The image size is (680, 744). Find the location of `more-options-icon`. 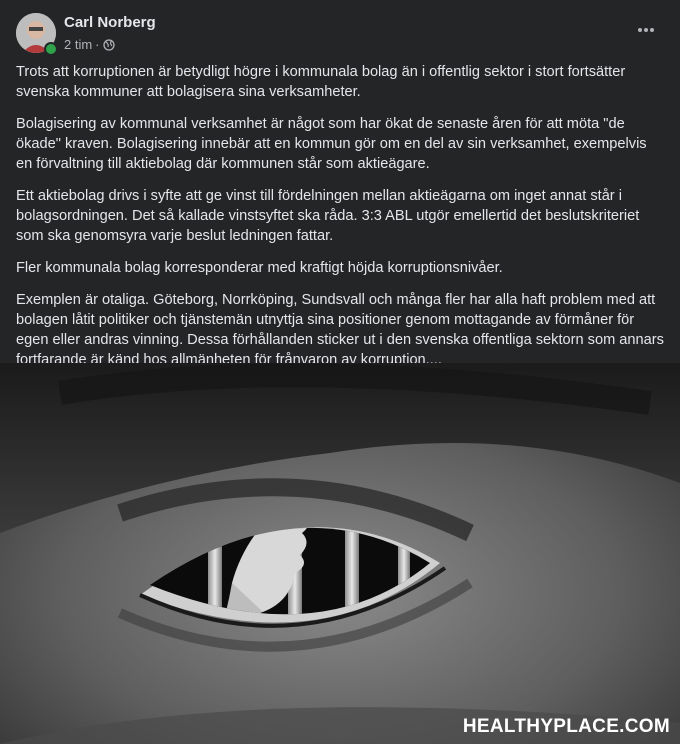

more-options-icon is located at coordinates (646, 30).